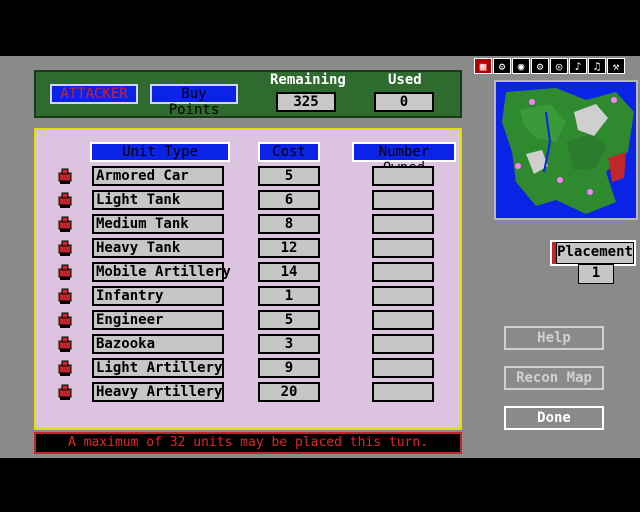  What do you see at coordinates (194, 101) in the screenshot?
I see `buy-points-button: Buy Points` at bounding box center [194, 101].